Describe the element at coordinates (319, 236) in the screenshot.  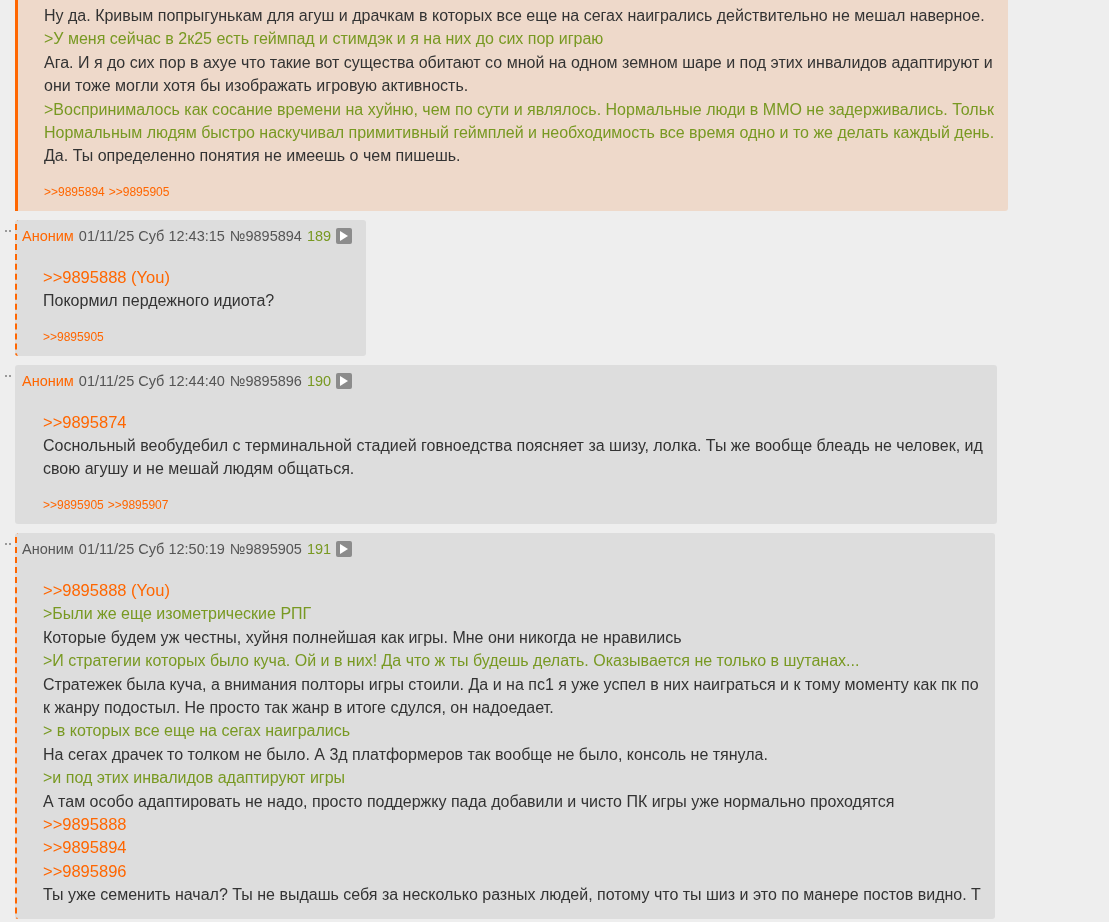
I see `post-count: 189` at that location.